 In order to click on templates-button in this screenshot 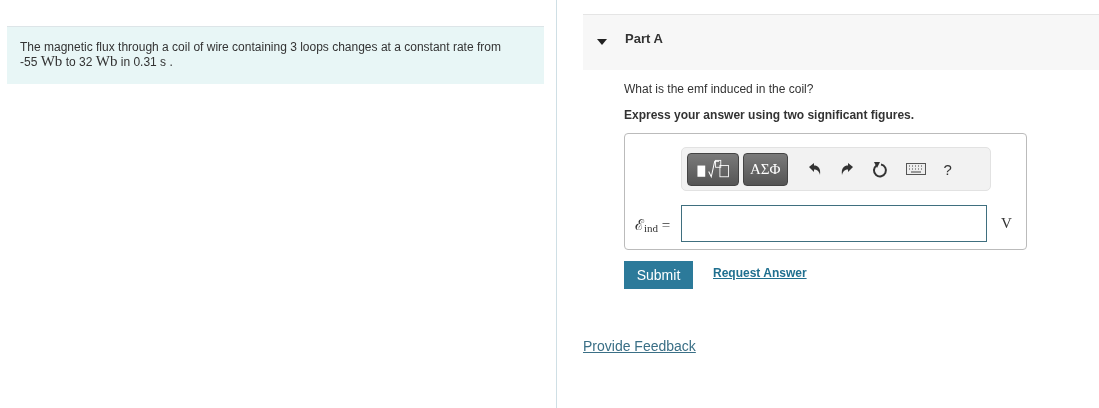, I will do `click(713, 169)`.